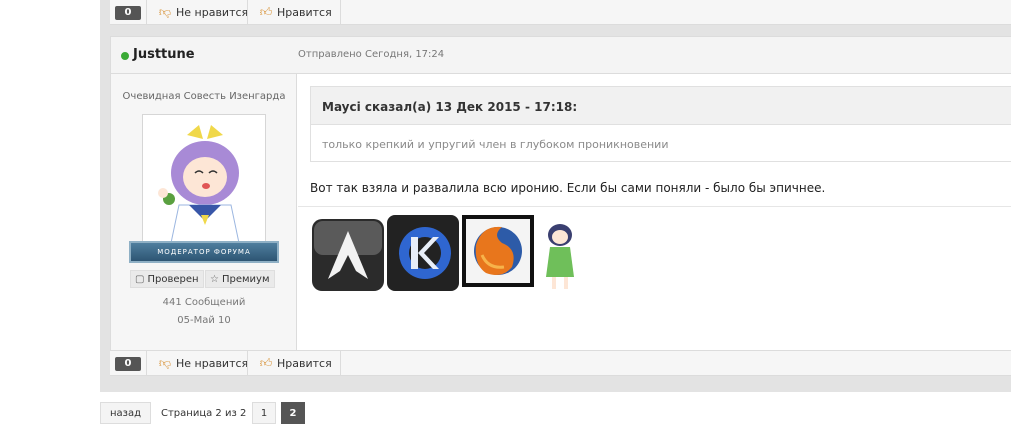  What do you see at coordinates (125, 56) in the screenshot?
I see `online-status-icon` at bounding box center [125, 56].